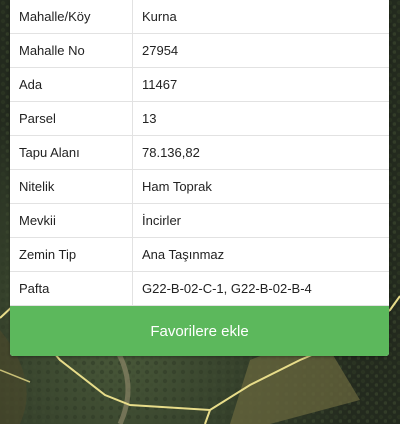 The width and height of the screenshot is (400, 424). Describe the element at coordinates (71, 16) in the screenshot. I see `row-label: Mahalle/Köy` at that location.